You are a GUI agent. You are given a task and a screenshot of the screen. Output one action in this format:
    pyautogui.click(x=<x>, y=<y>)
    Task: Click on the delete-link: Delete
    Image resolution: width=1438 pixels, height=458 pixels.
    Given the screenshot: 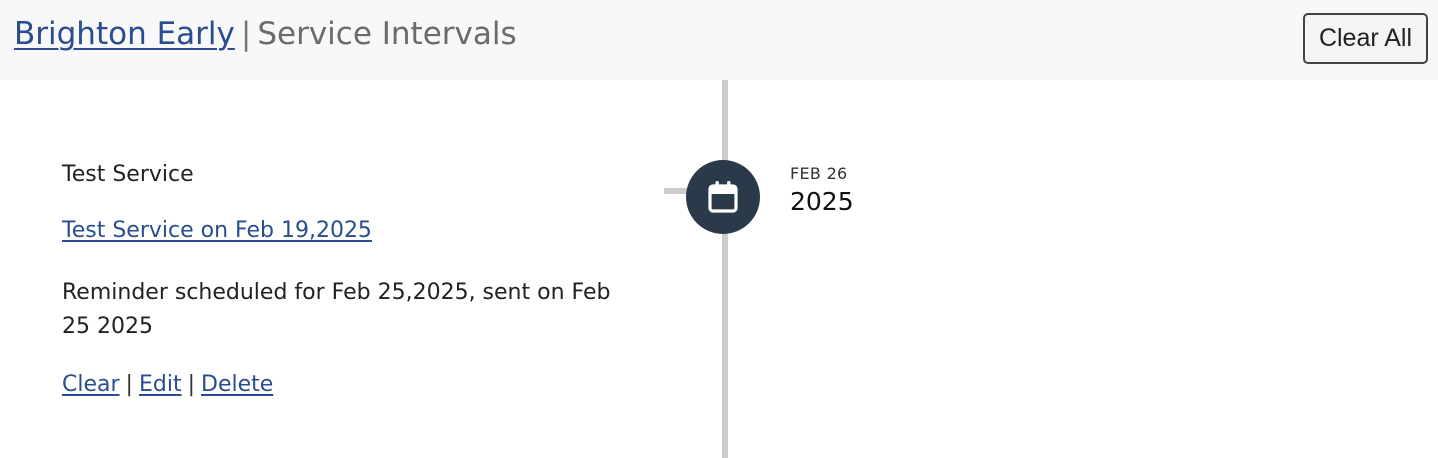 What is the action you would take?
    pyautogui.click(x=237, y=384)
    